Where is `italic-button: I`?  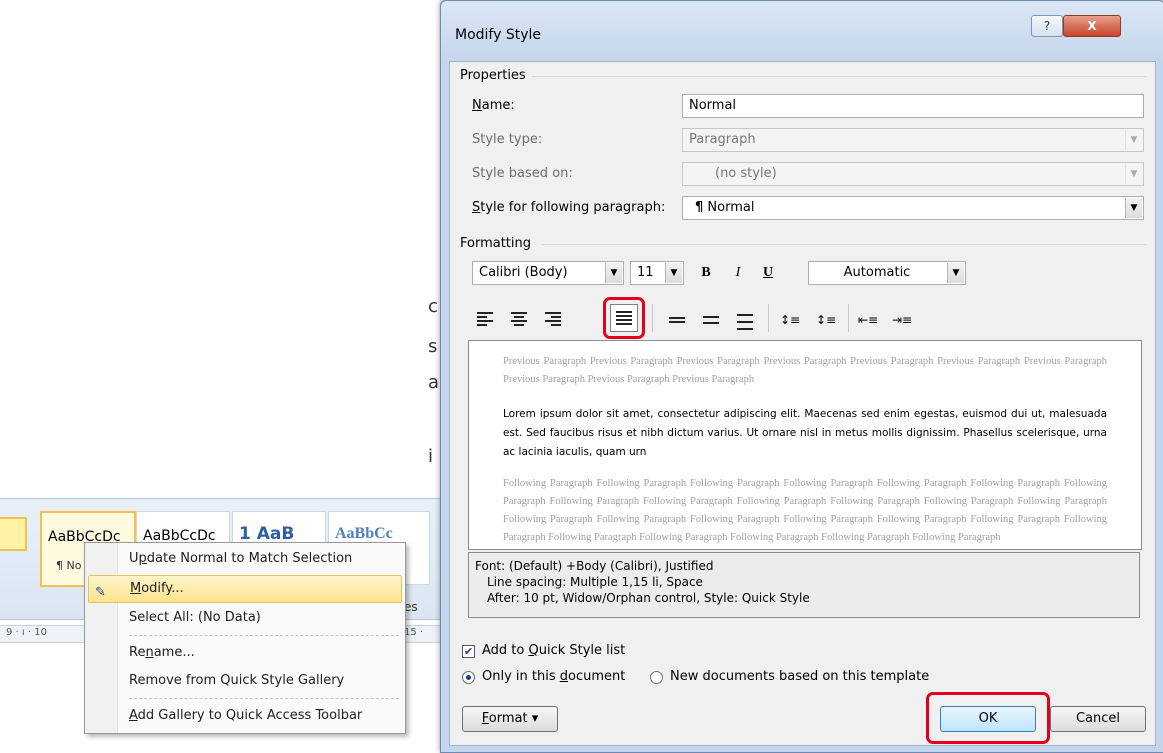
italic-button: I is located at coordinates (738, 273).